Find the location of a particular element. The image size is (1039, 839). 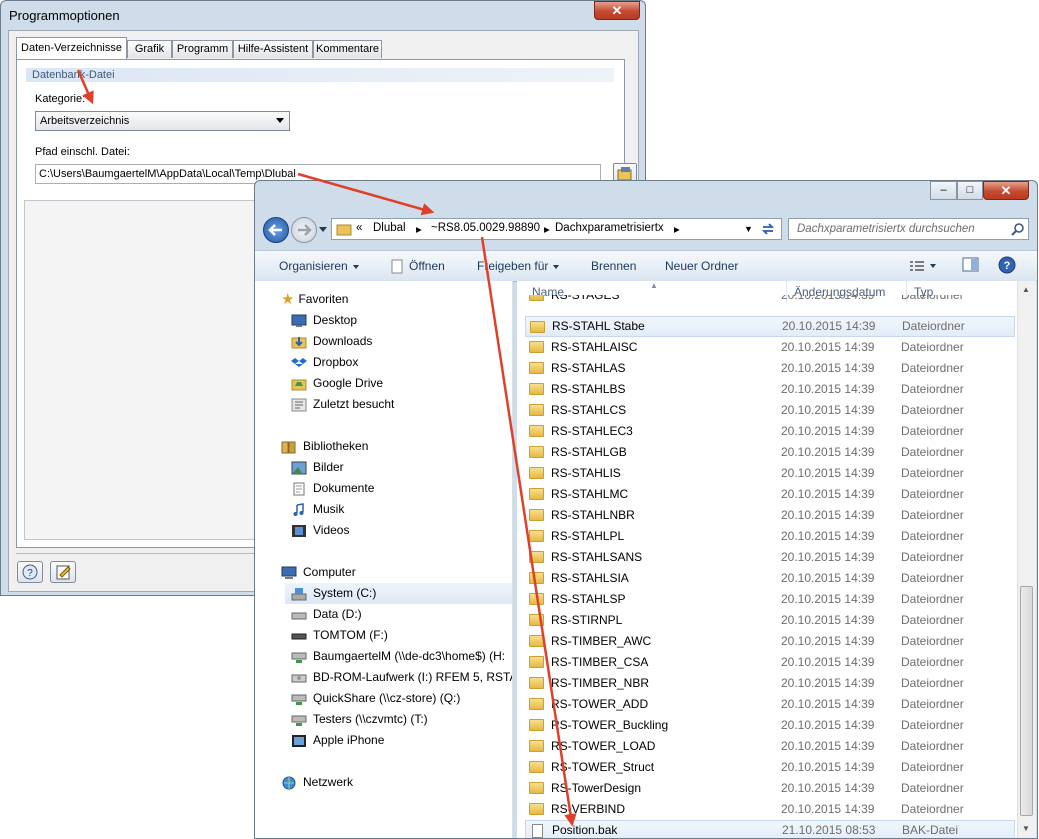

preview-pane-button is located at coordinates (971, 266).